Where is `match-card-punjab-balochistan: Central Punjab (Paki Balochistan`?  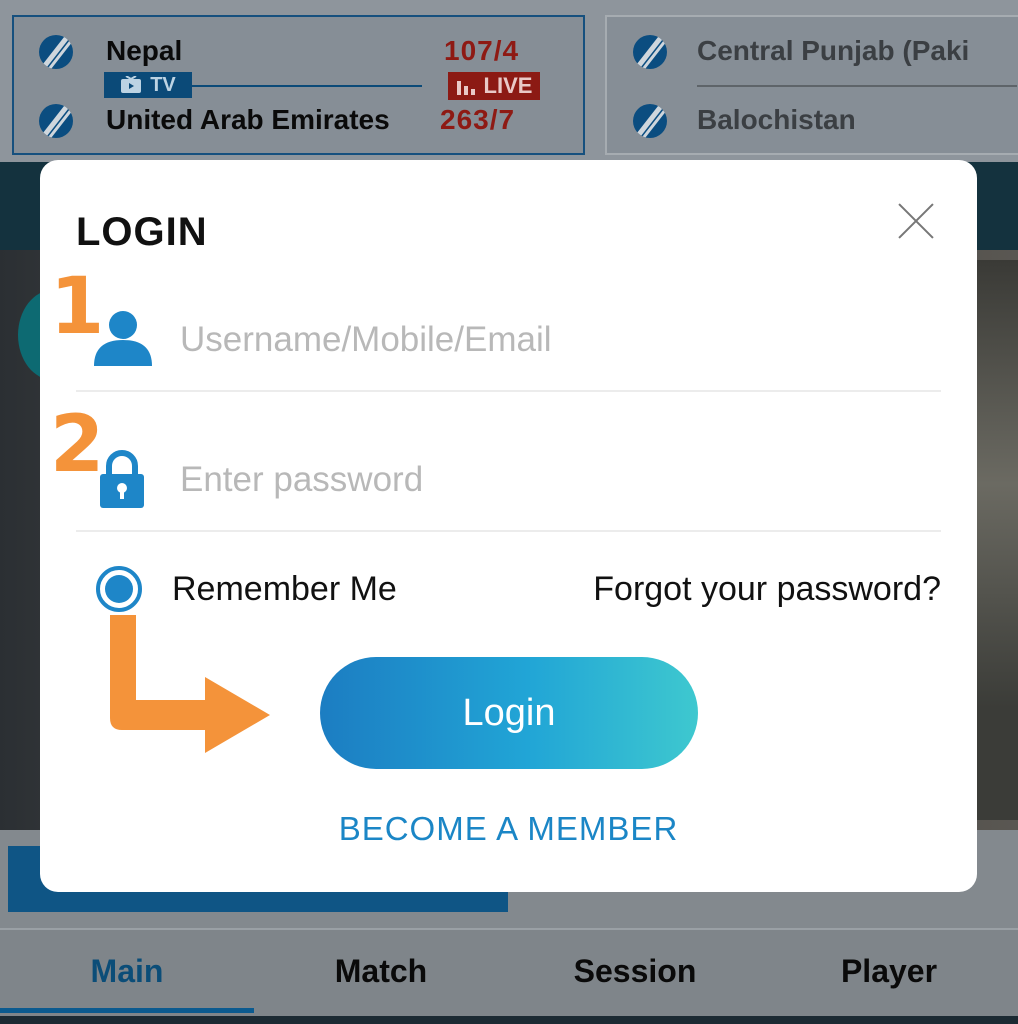
match-card-punjab-balochistan: Central Punjab (Paki Balochistan is located at coordinates (811, 85).